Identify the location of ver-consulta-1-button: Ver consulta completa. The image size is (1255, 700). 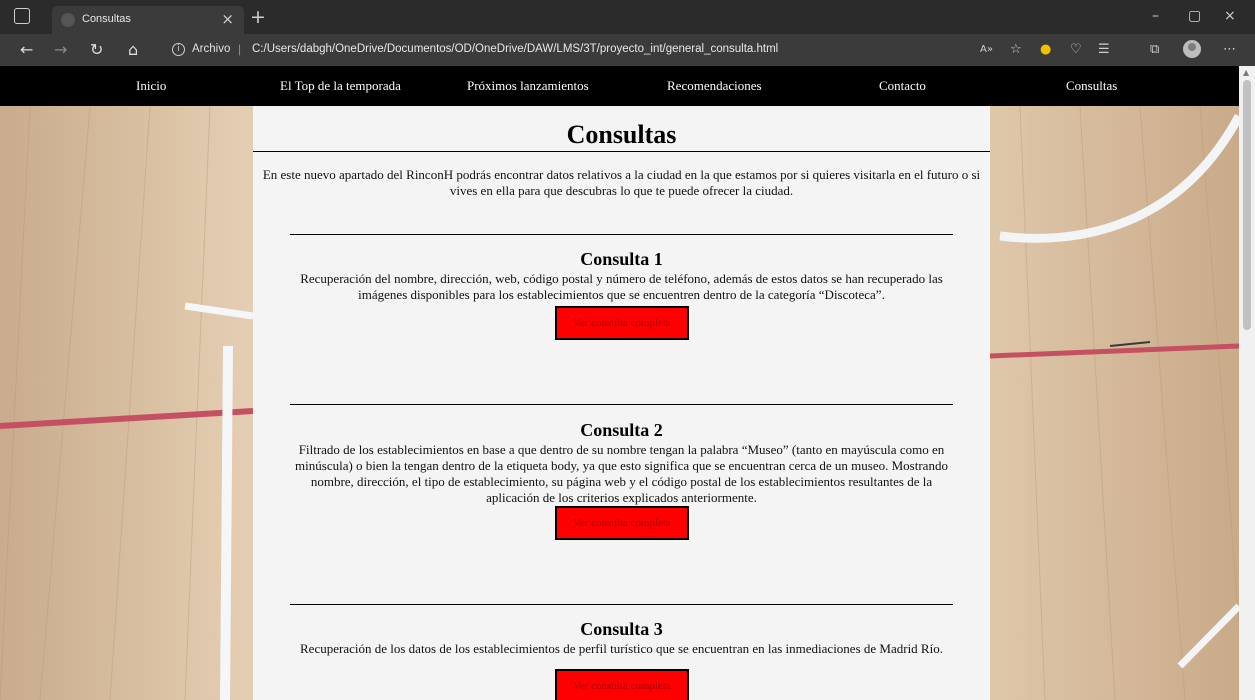
(622, 323).